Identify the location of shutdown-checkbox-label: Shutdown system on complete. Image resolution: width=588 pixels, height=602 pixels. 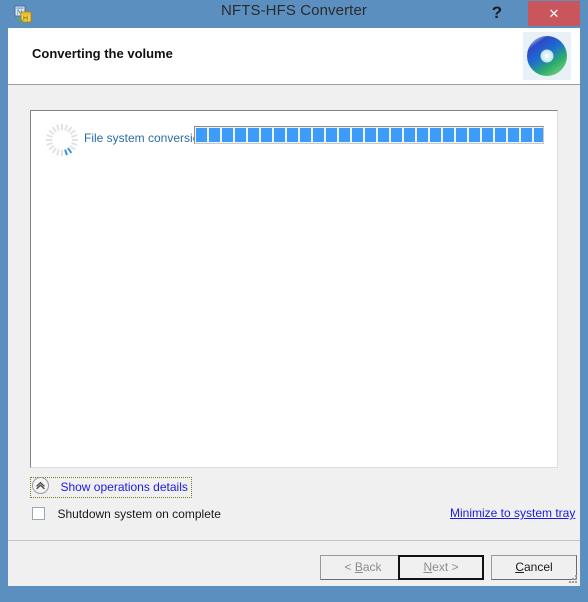
(139, 513).